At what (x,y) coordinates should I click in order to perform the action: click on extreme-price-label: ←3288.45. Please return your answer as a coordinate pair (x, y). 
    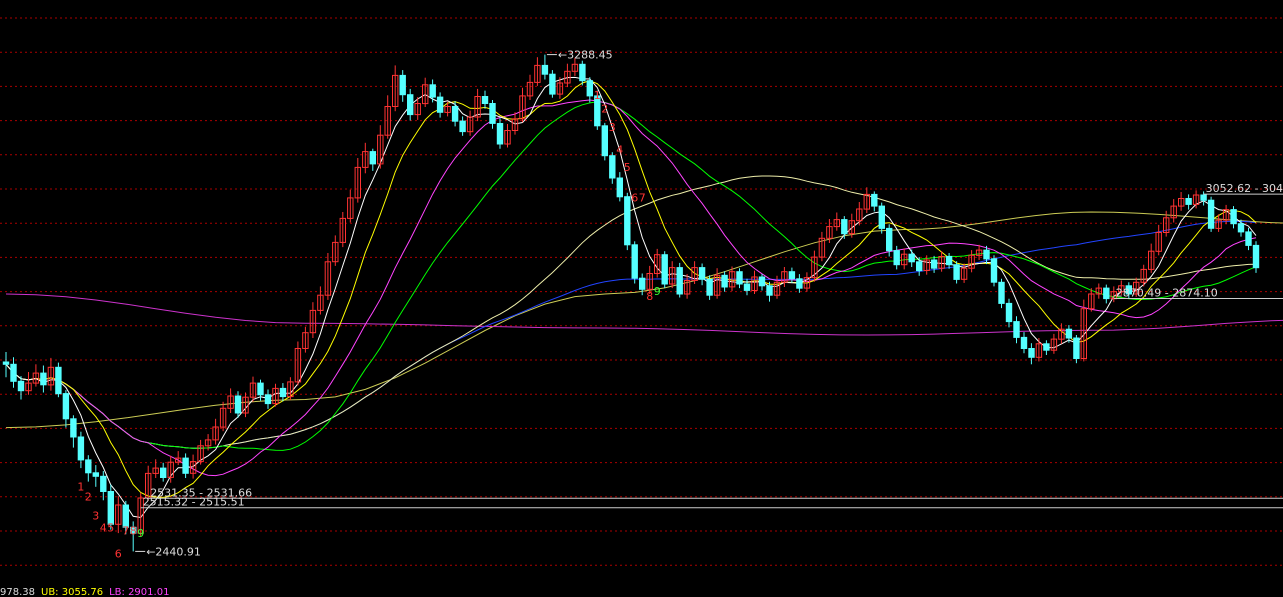
    Looking at the image, I should click on (585, 55).